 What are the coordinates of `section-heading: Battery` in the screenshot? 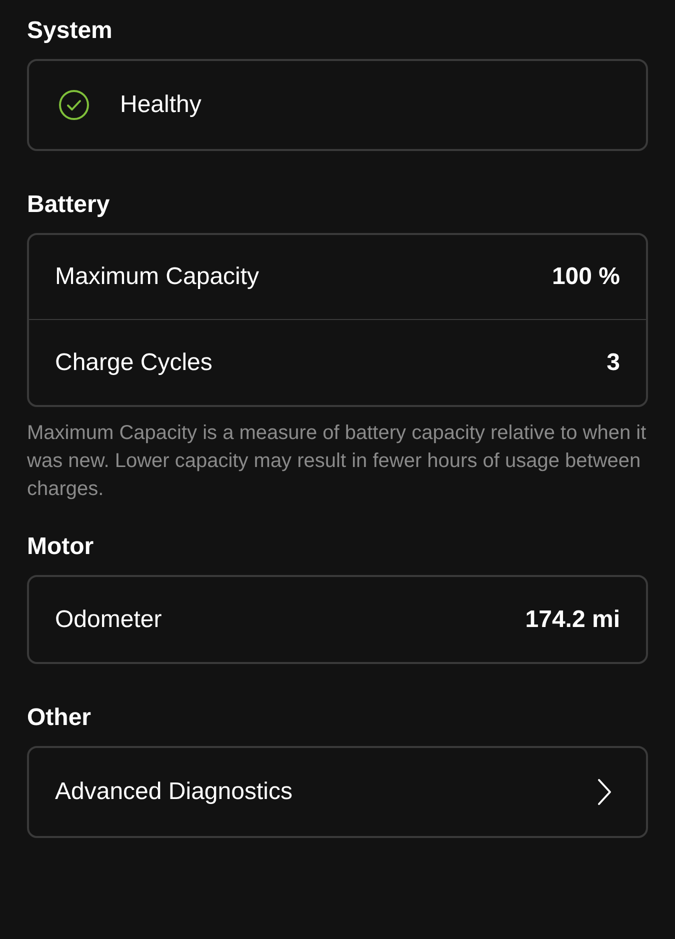 It's located at (69, 205).